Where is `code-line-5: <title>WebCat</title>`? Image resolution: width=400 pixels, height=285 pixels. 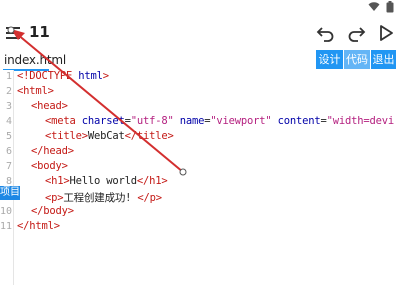 code-line-5: <title>WebCat</title> is located at coordinates (109, 136).